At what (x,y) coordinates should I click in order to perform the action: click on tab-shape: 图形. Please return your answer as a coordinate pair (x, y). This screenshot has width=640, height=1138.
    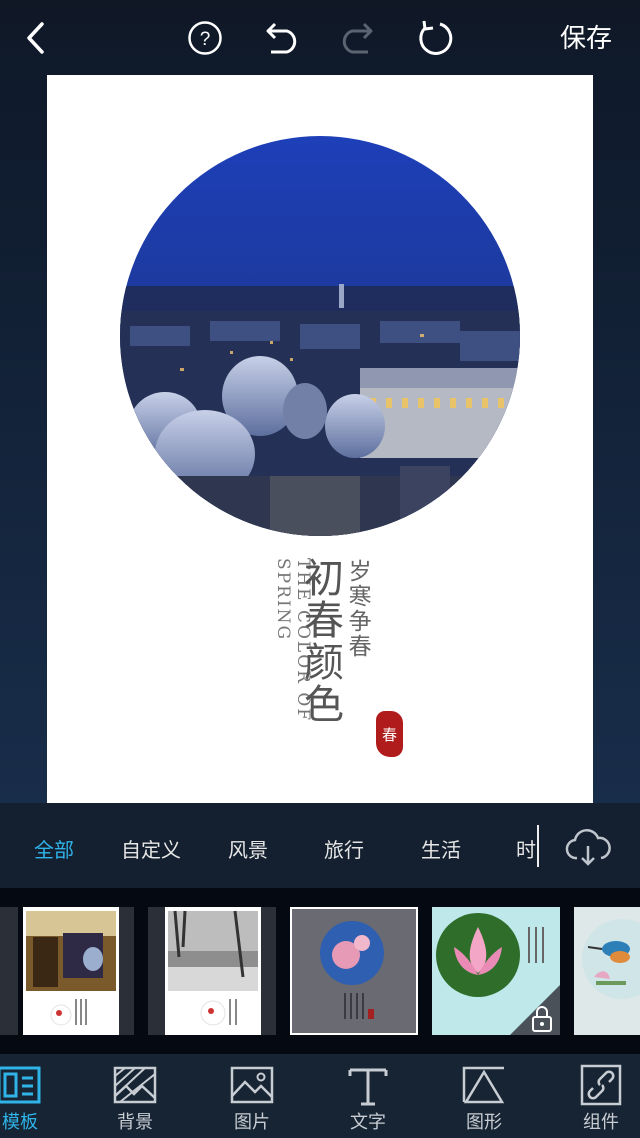
    Looking at the image, I should click on (484, 1096).